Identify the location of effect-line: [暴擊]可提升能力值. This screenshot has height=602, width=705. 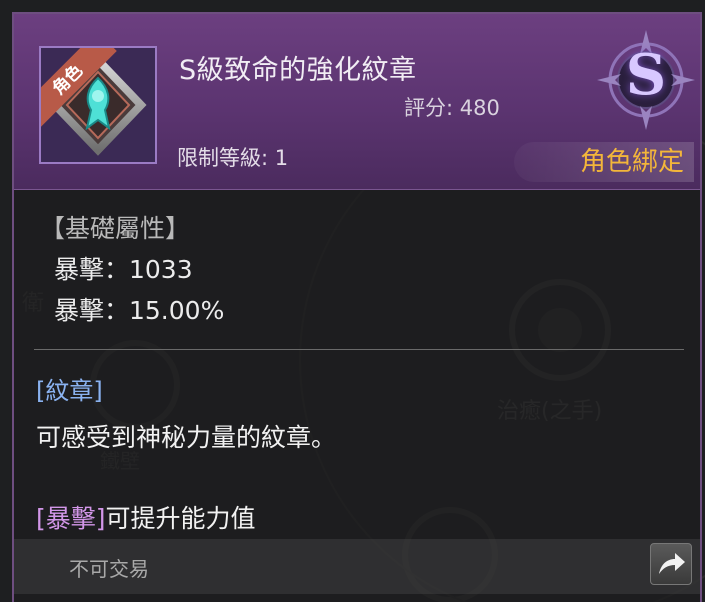
(146, 517).